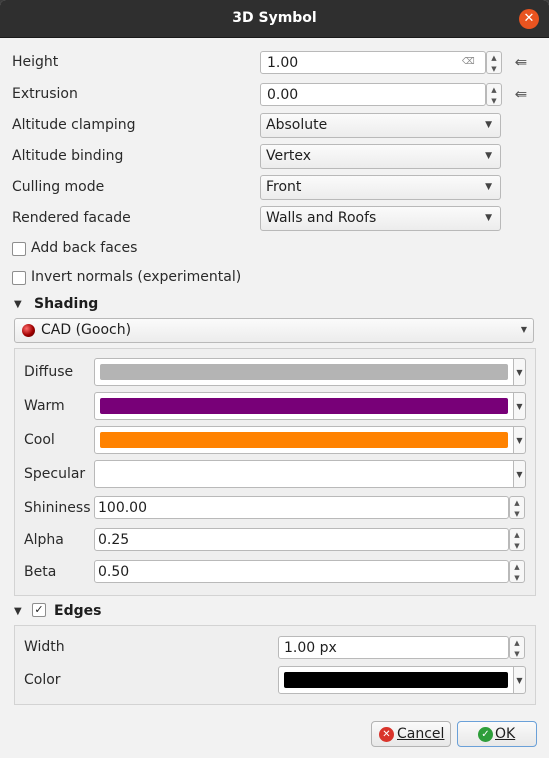  What do you see at coordinates (86, 330) in the screenshot?
I see `shading-technique-value: CAD (Gooch)` at bounding box center [86, 330].